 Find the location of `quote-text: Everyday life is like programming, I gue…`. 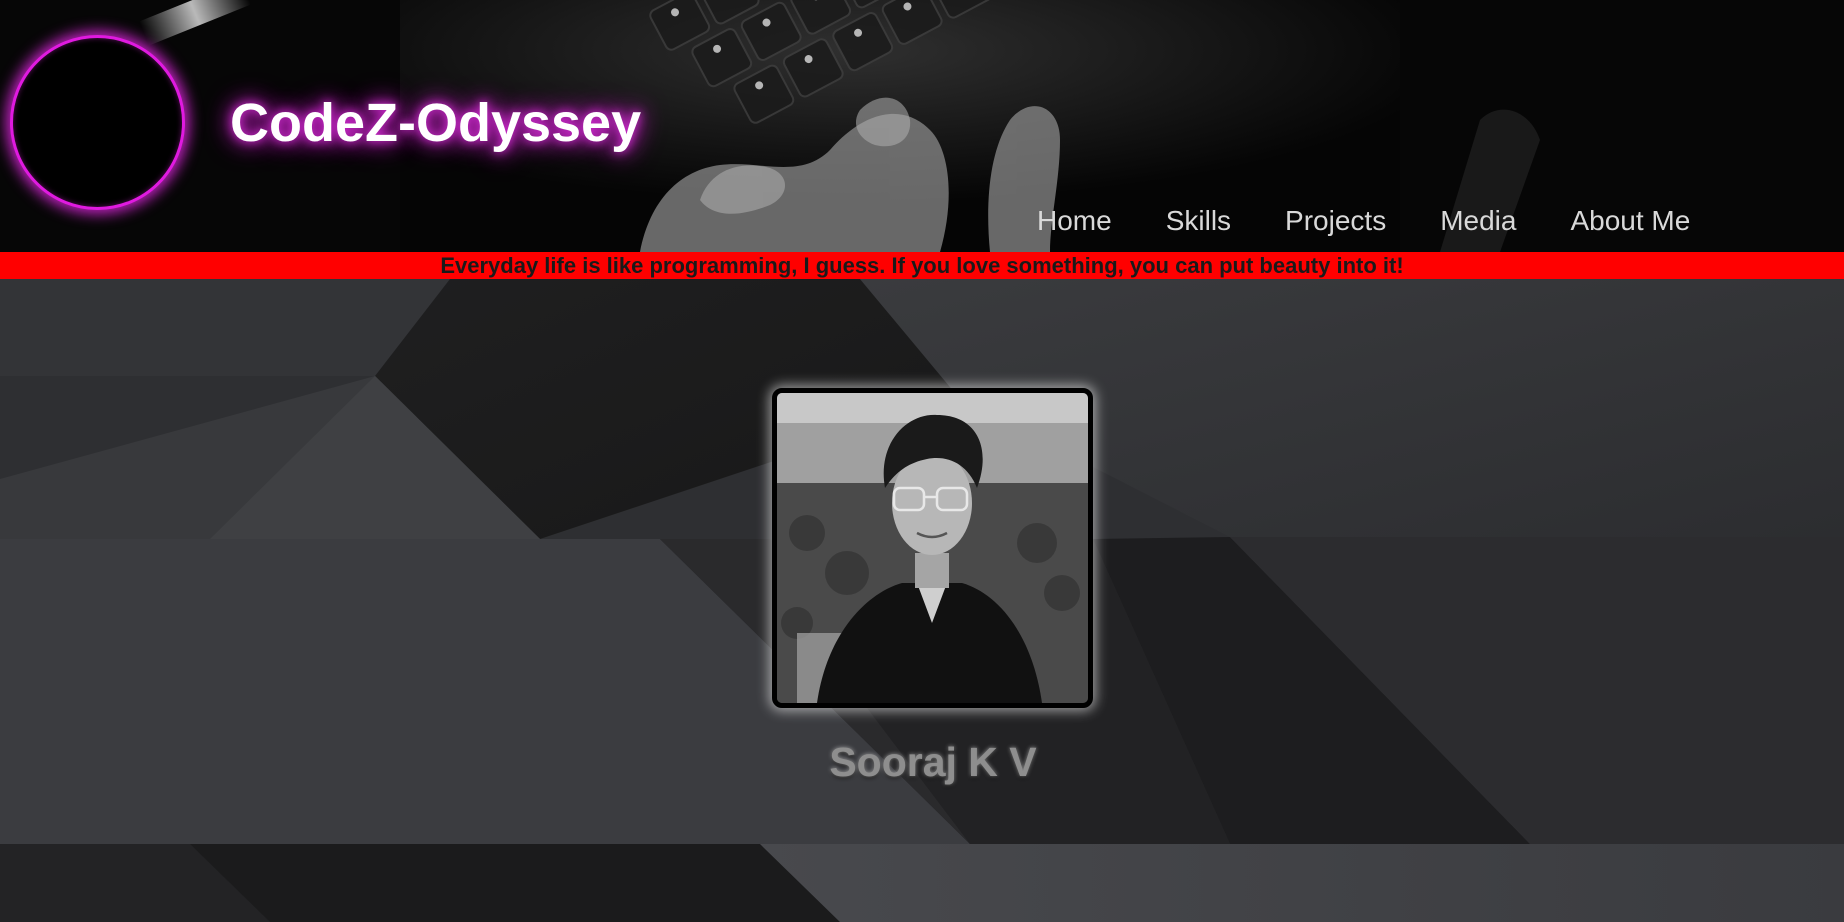

quote-text: Everyday life is like programming, I gue… is located at coordinates (922, 265).